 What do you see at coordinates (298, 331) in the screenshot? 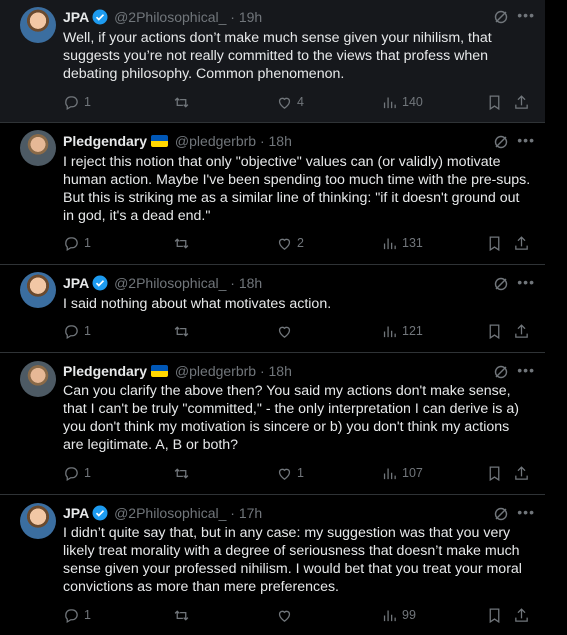
I see `action-bar: 1 121` at bounding box center [298, 331].